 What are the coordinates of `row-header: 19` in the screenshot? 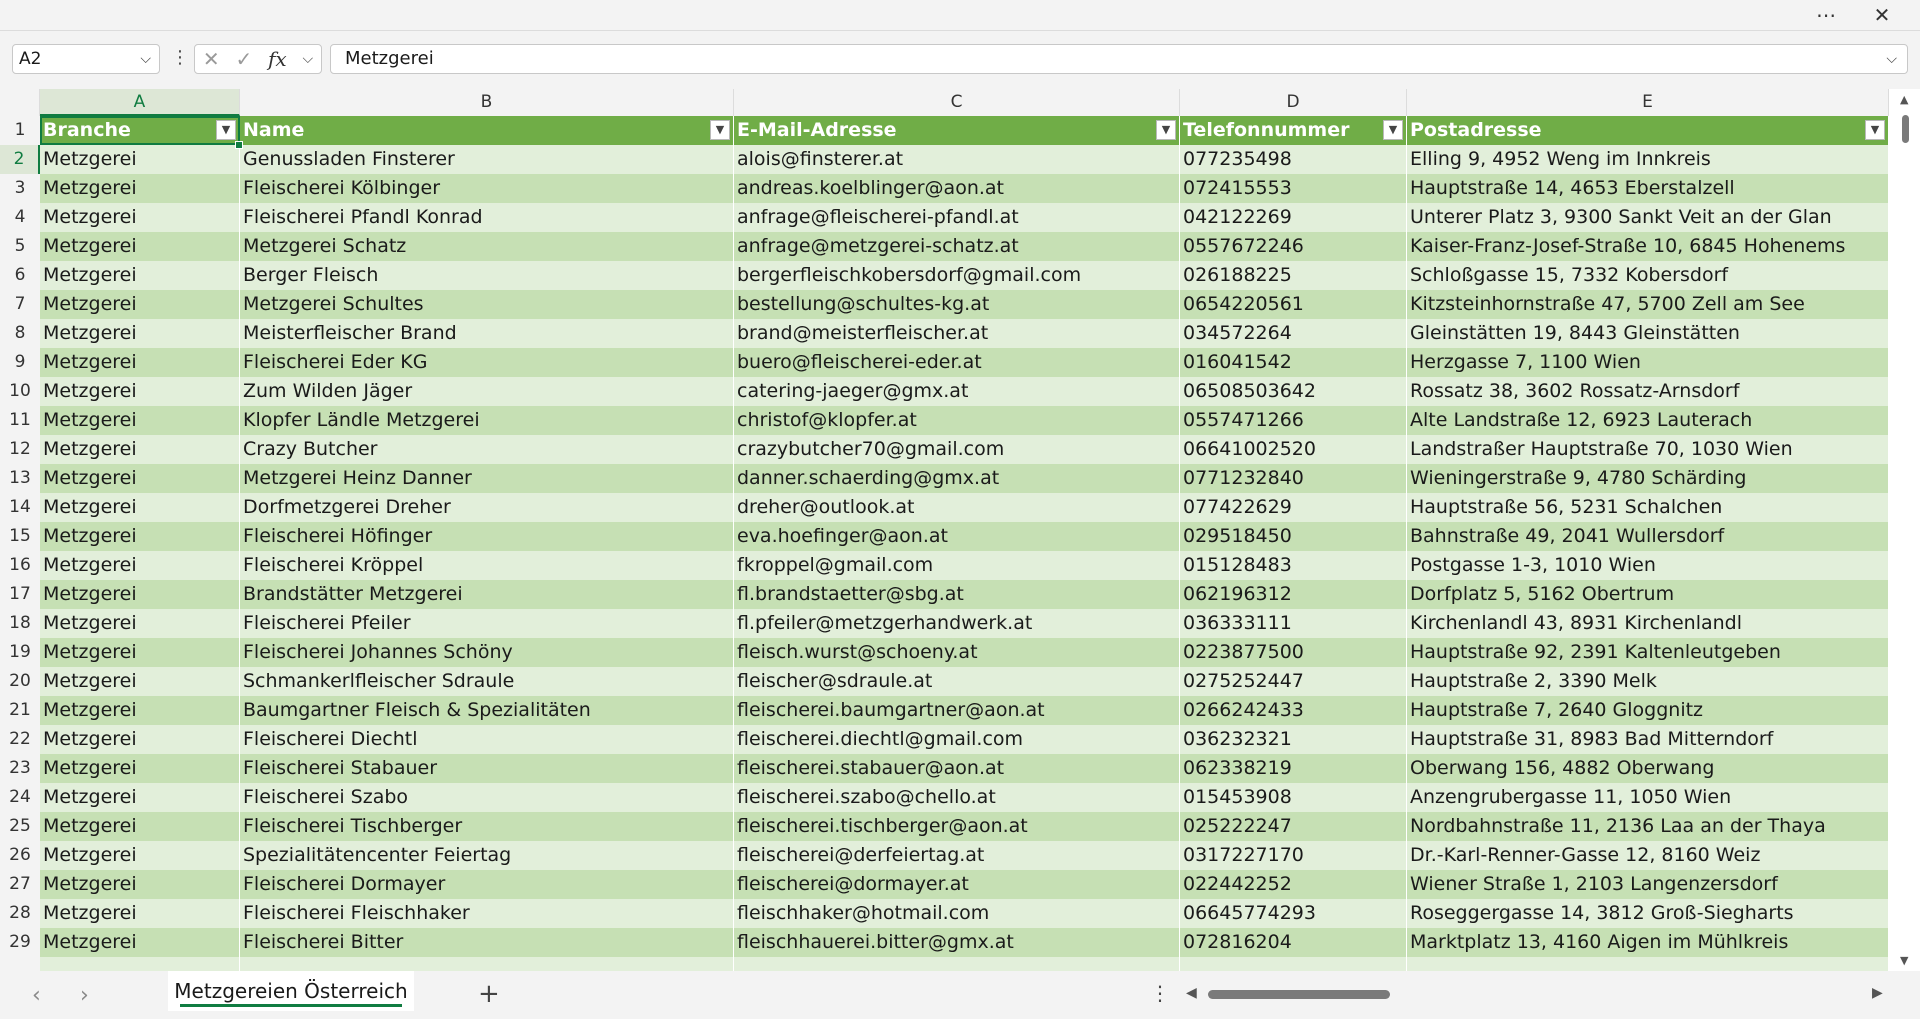 It's located at (20, 652).